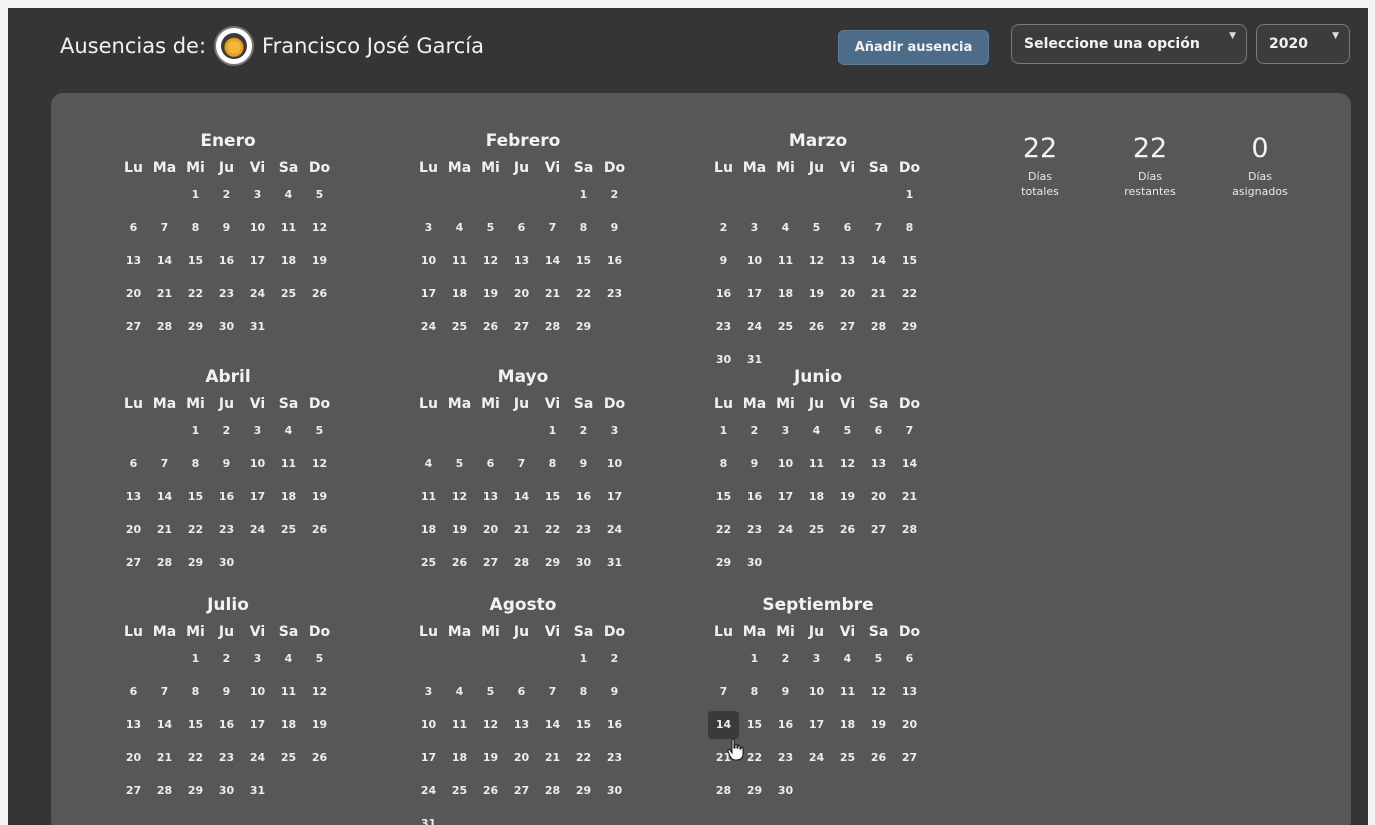 This screenshot has height=825, width=1375. What do you see at coordinates (319, 263) in the screenshot?
I see `day-cell: 19` at bounding box center [319, 263].